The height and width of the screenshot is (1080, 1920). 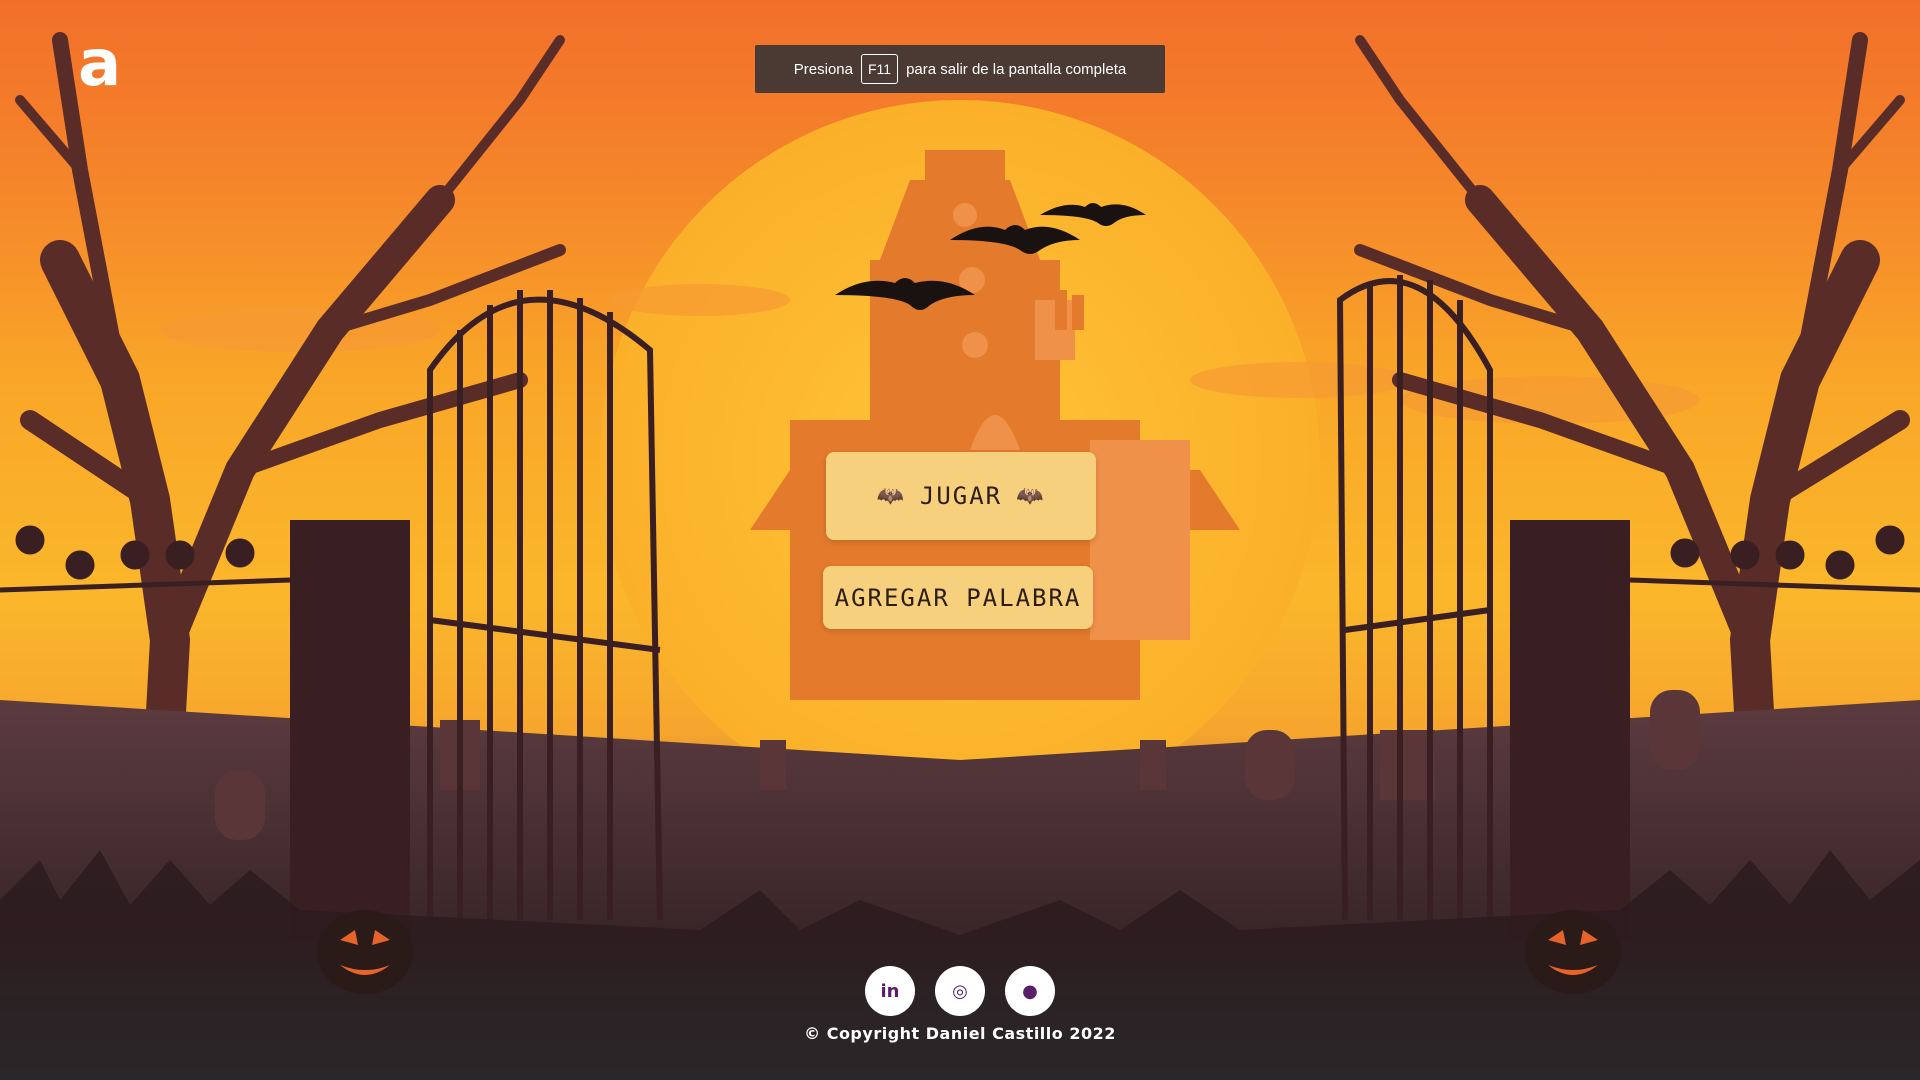 What do you see at coordinates (890, 991) in the screenshot?
I see `linkedin-icon: in` at bounding box center [890, 991].